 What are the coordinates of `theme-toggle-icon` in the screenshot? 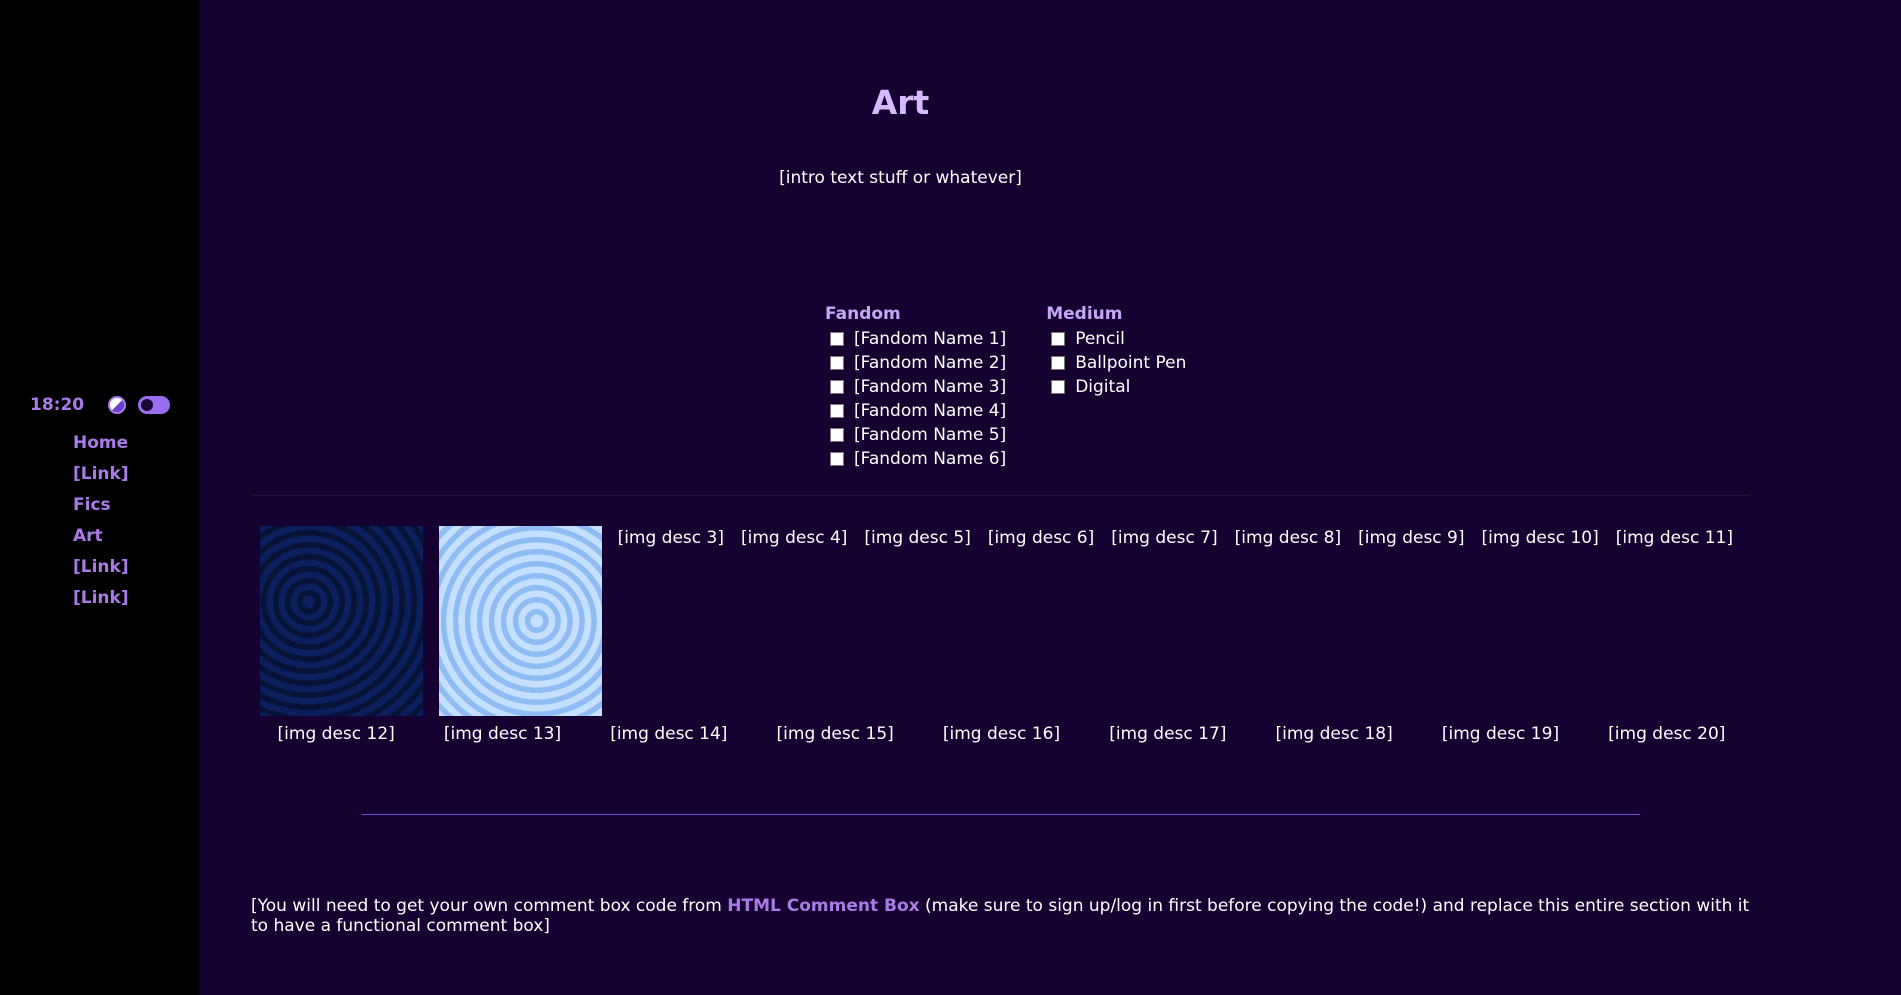 It's located at (154, 405).